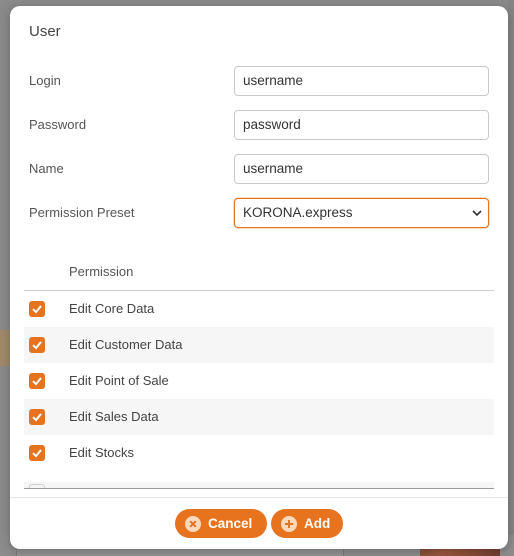  What do you see at coordinates (317, 523) in the screenshot?
I see `add-label: Add` at bounding box center [317, 523].